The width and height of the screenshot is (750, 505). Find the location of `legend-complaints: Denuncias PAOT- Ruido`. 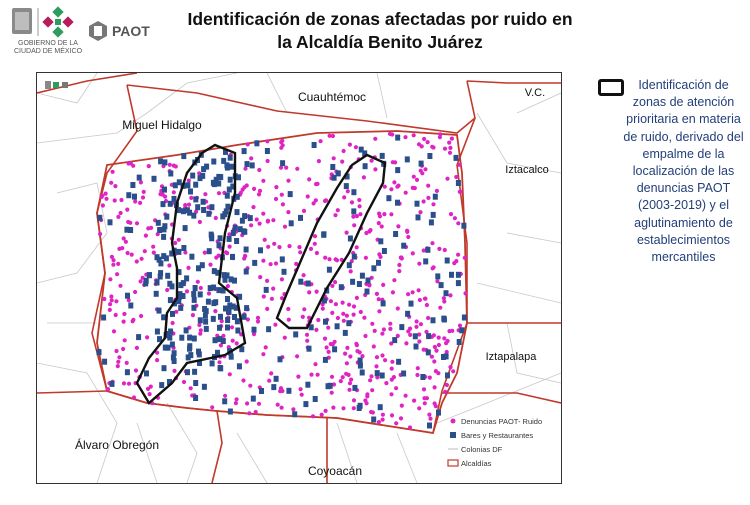

legend-complaints: Denuncias PAOT- Ruido is located at coordinates (501, 421).